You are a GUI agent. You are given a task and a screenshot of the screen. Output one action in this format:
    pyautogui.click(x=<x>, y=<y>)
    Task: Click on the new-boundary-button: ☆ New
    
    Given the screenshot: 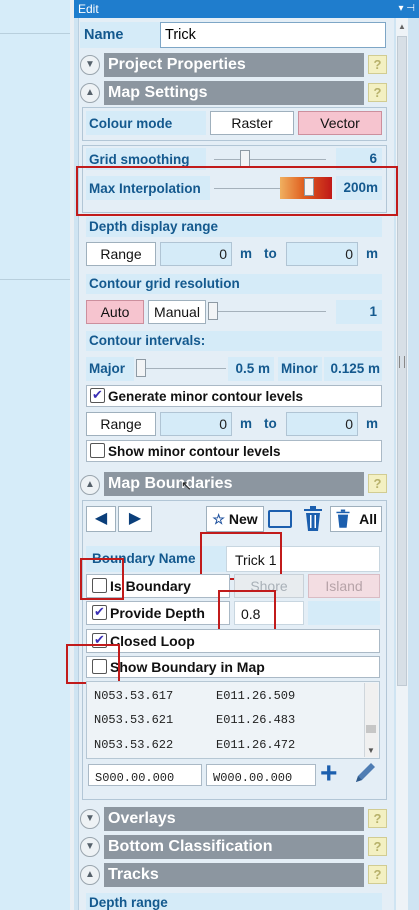 What is the action you would take?
    pyautogui.click(x=235, y=519)
    